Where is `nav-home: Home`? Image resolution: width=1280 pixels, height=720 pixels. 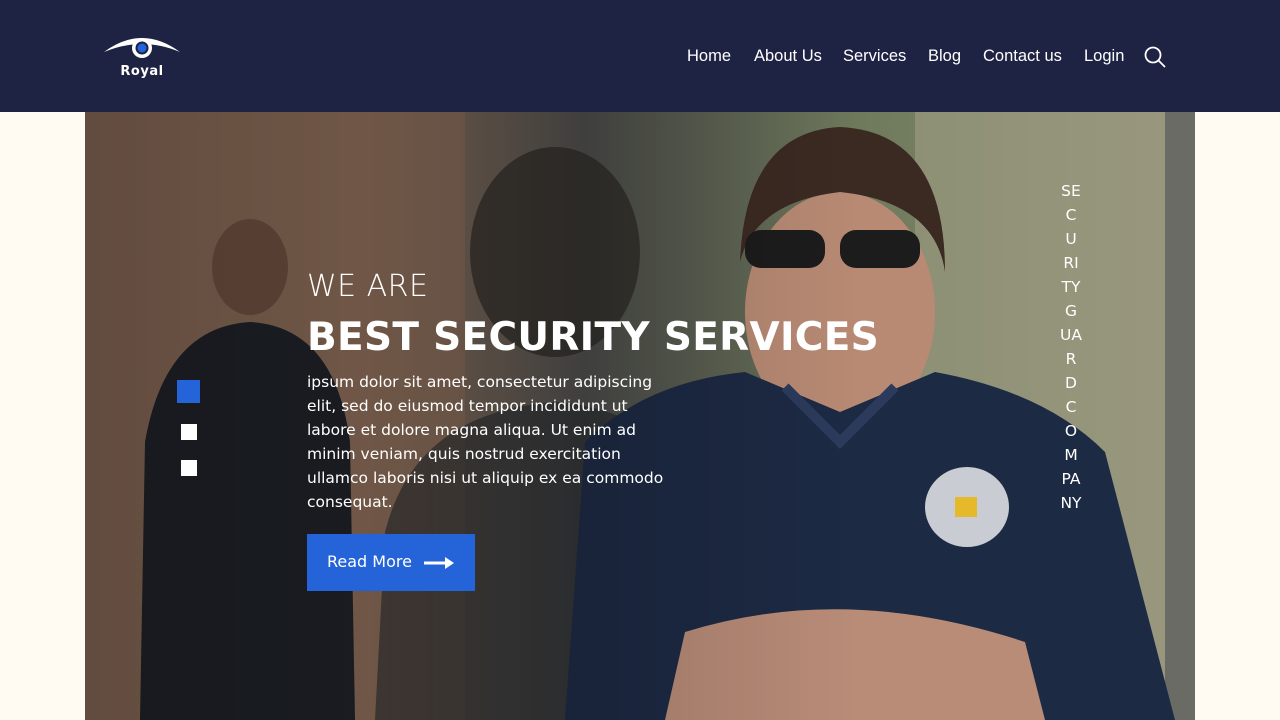 nav-home: Home is located at coordinates (709, 56).